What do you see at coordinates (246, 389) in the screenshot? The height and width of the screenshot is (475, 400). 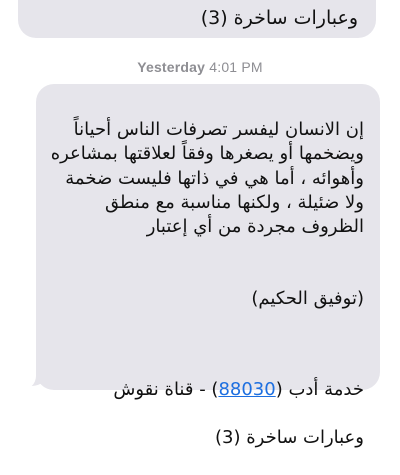 I see `service-number-link: 88030` at bounding box center [246, 389].